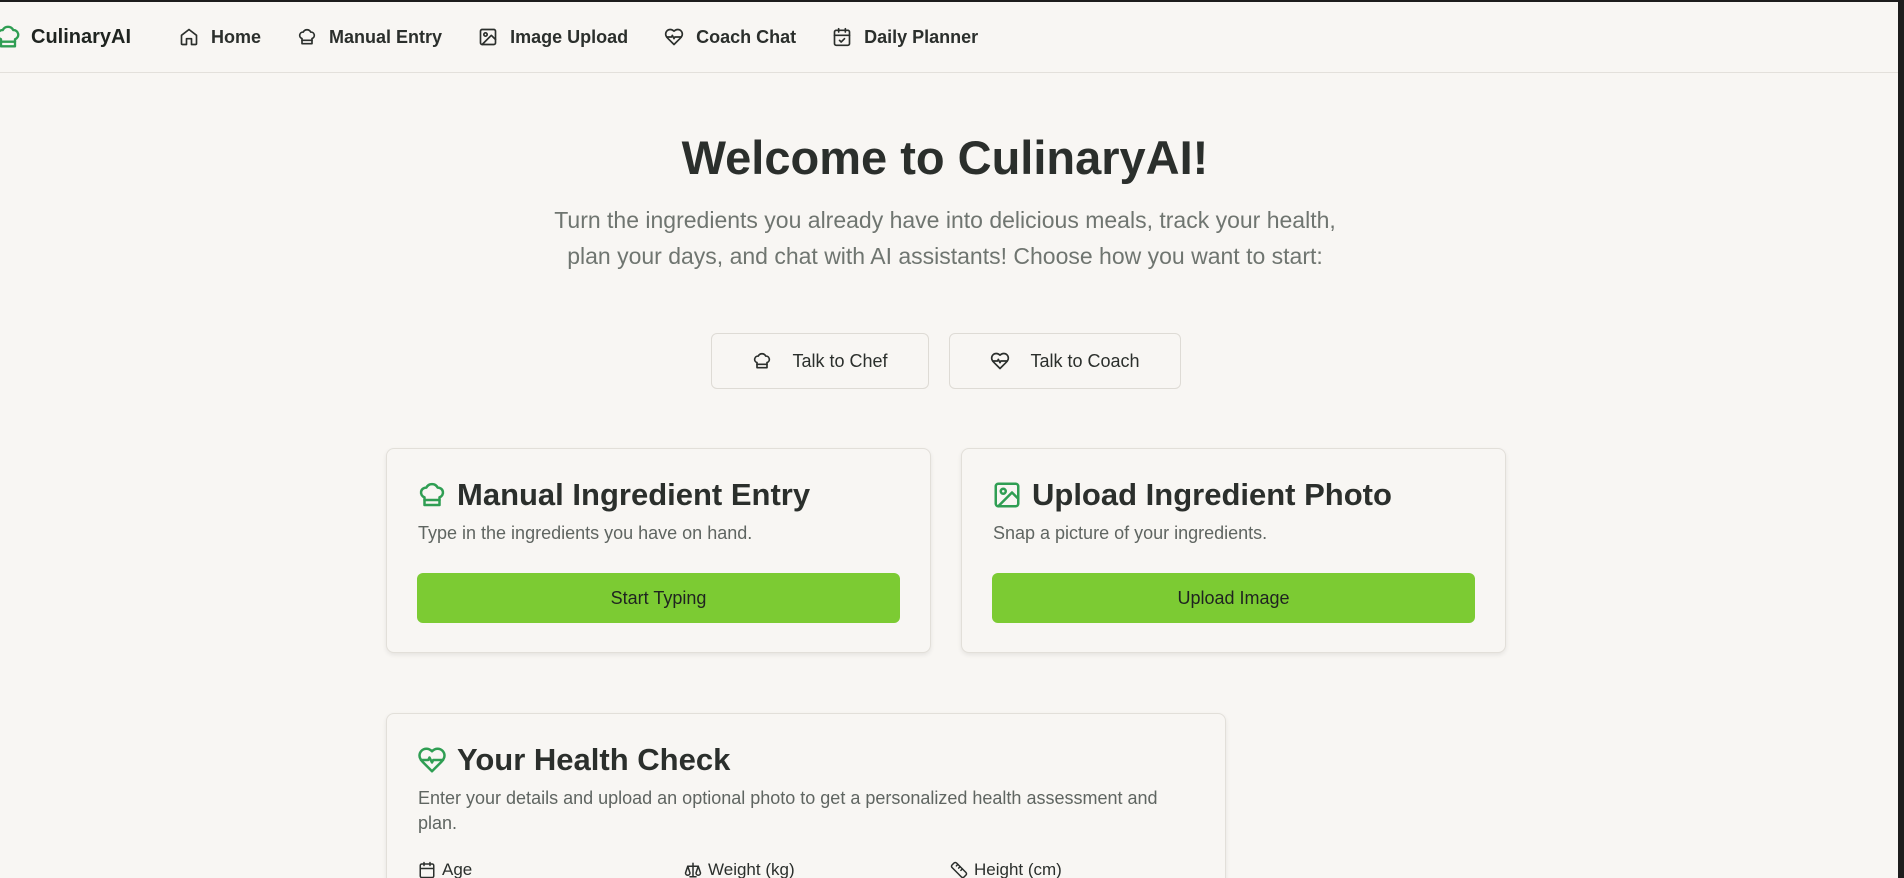 The height and width of the screenshot is (878, 1904). What do you see at coordinates (427, 869) in the screenshot?
I see `calendar-icon` at bounding box center [427, 869].